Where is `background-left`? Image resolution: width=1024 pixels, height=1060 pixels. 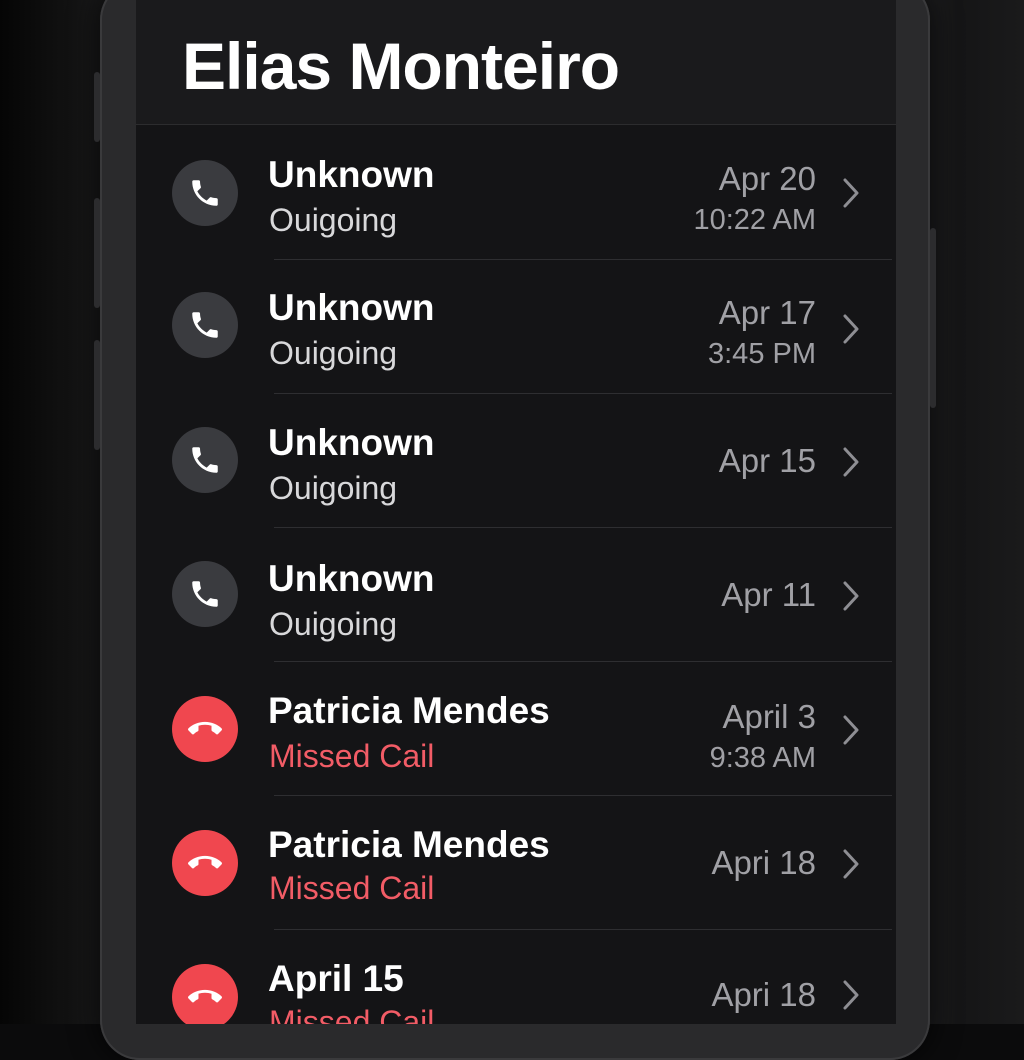
background-left is located at coordinates (55, 512).